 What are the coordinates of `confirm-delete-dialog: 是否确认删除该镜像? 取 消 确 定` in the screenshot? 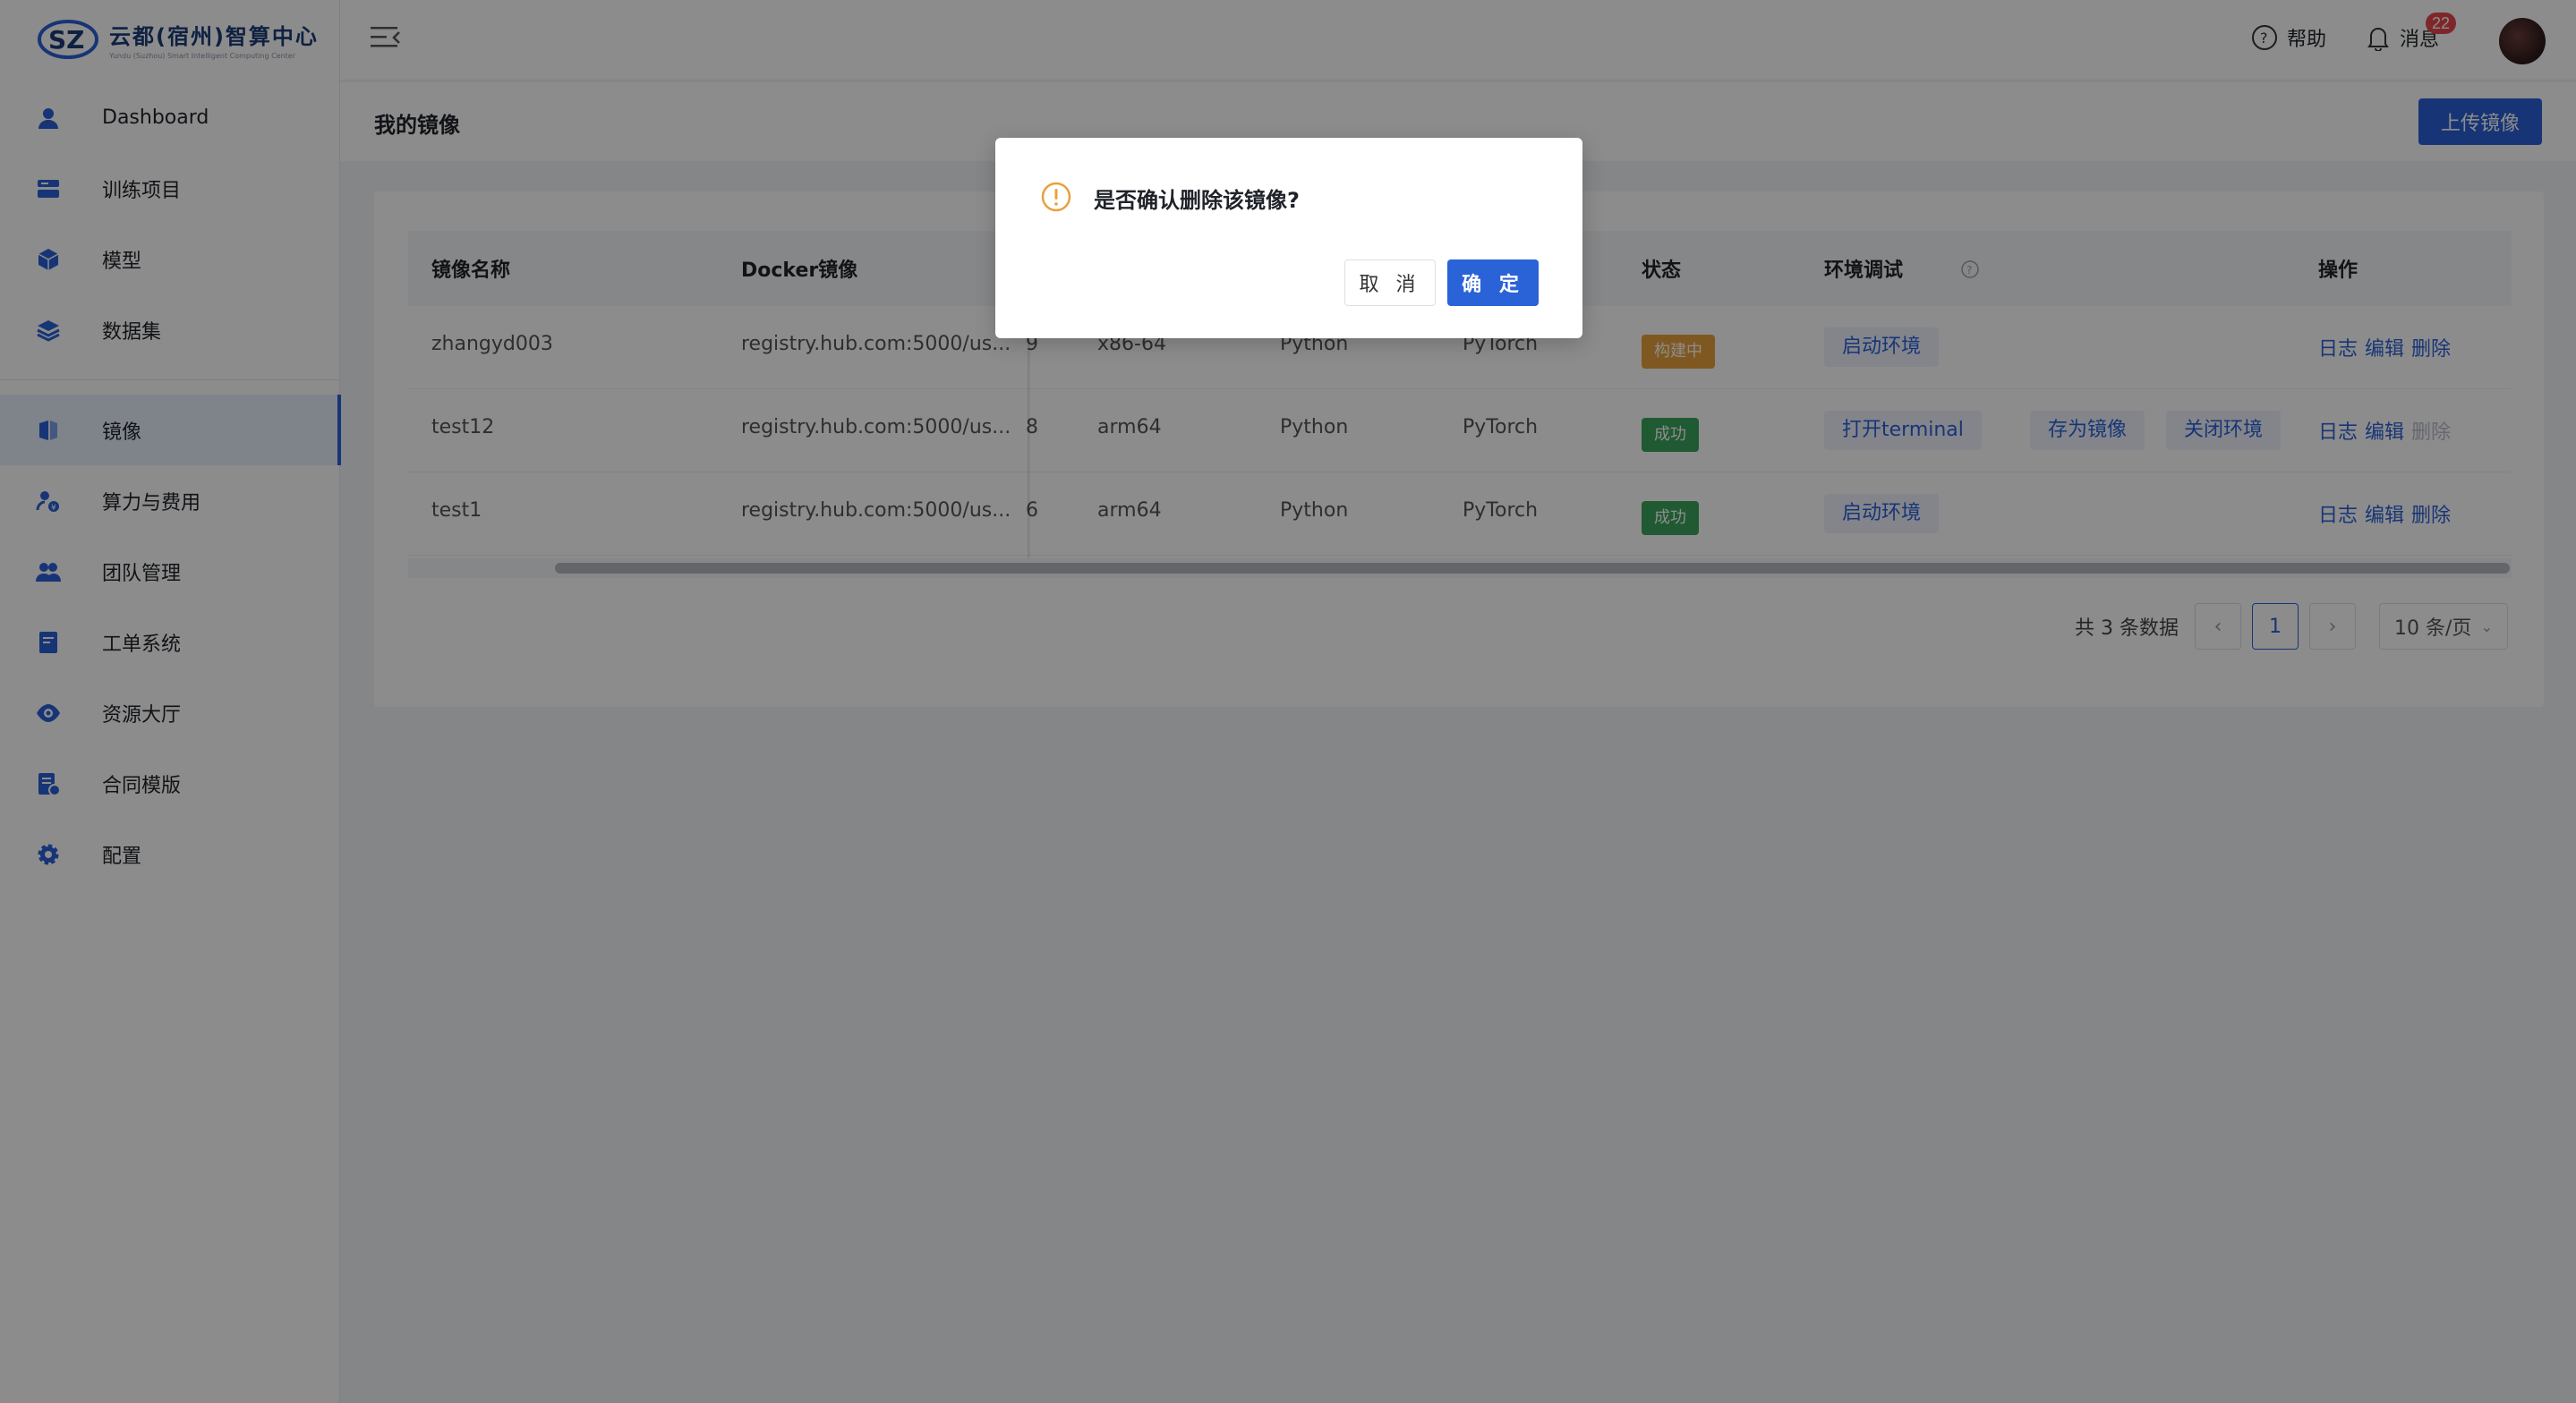 It's located at (1288, 238).